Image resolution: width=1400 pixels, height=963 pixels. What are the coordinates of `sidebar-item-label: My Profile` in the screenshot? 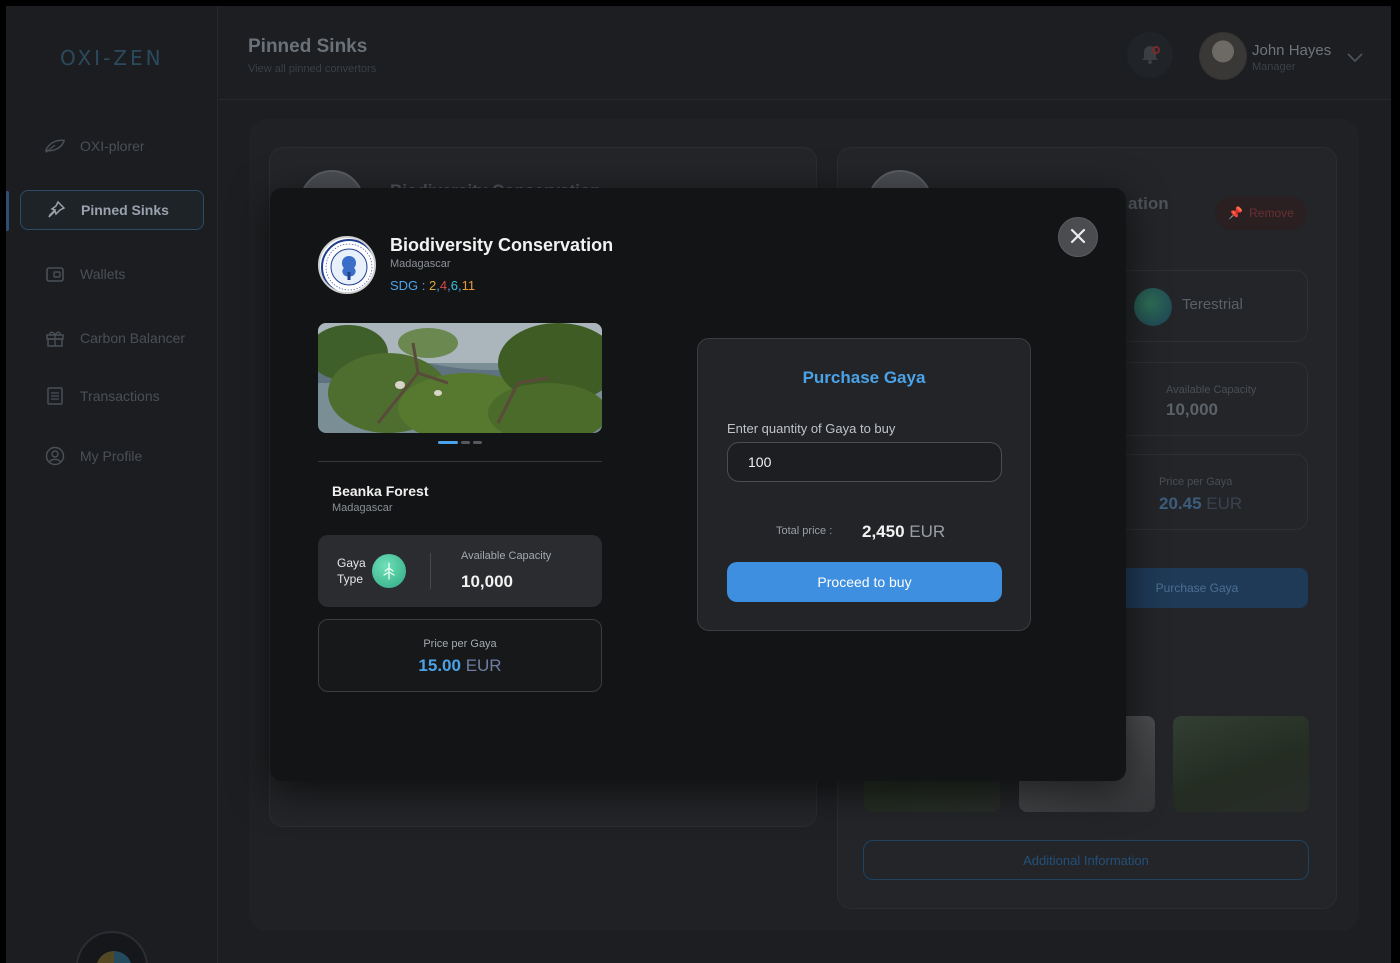 It's located at (111, 456).